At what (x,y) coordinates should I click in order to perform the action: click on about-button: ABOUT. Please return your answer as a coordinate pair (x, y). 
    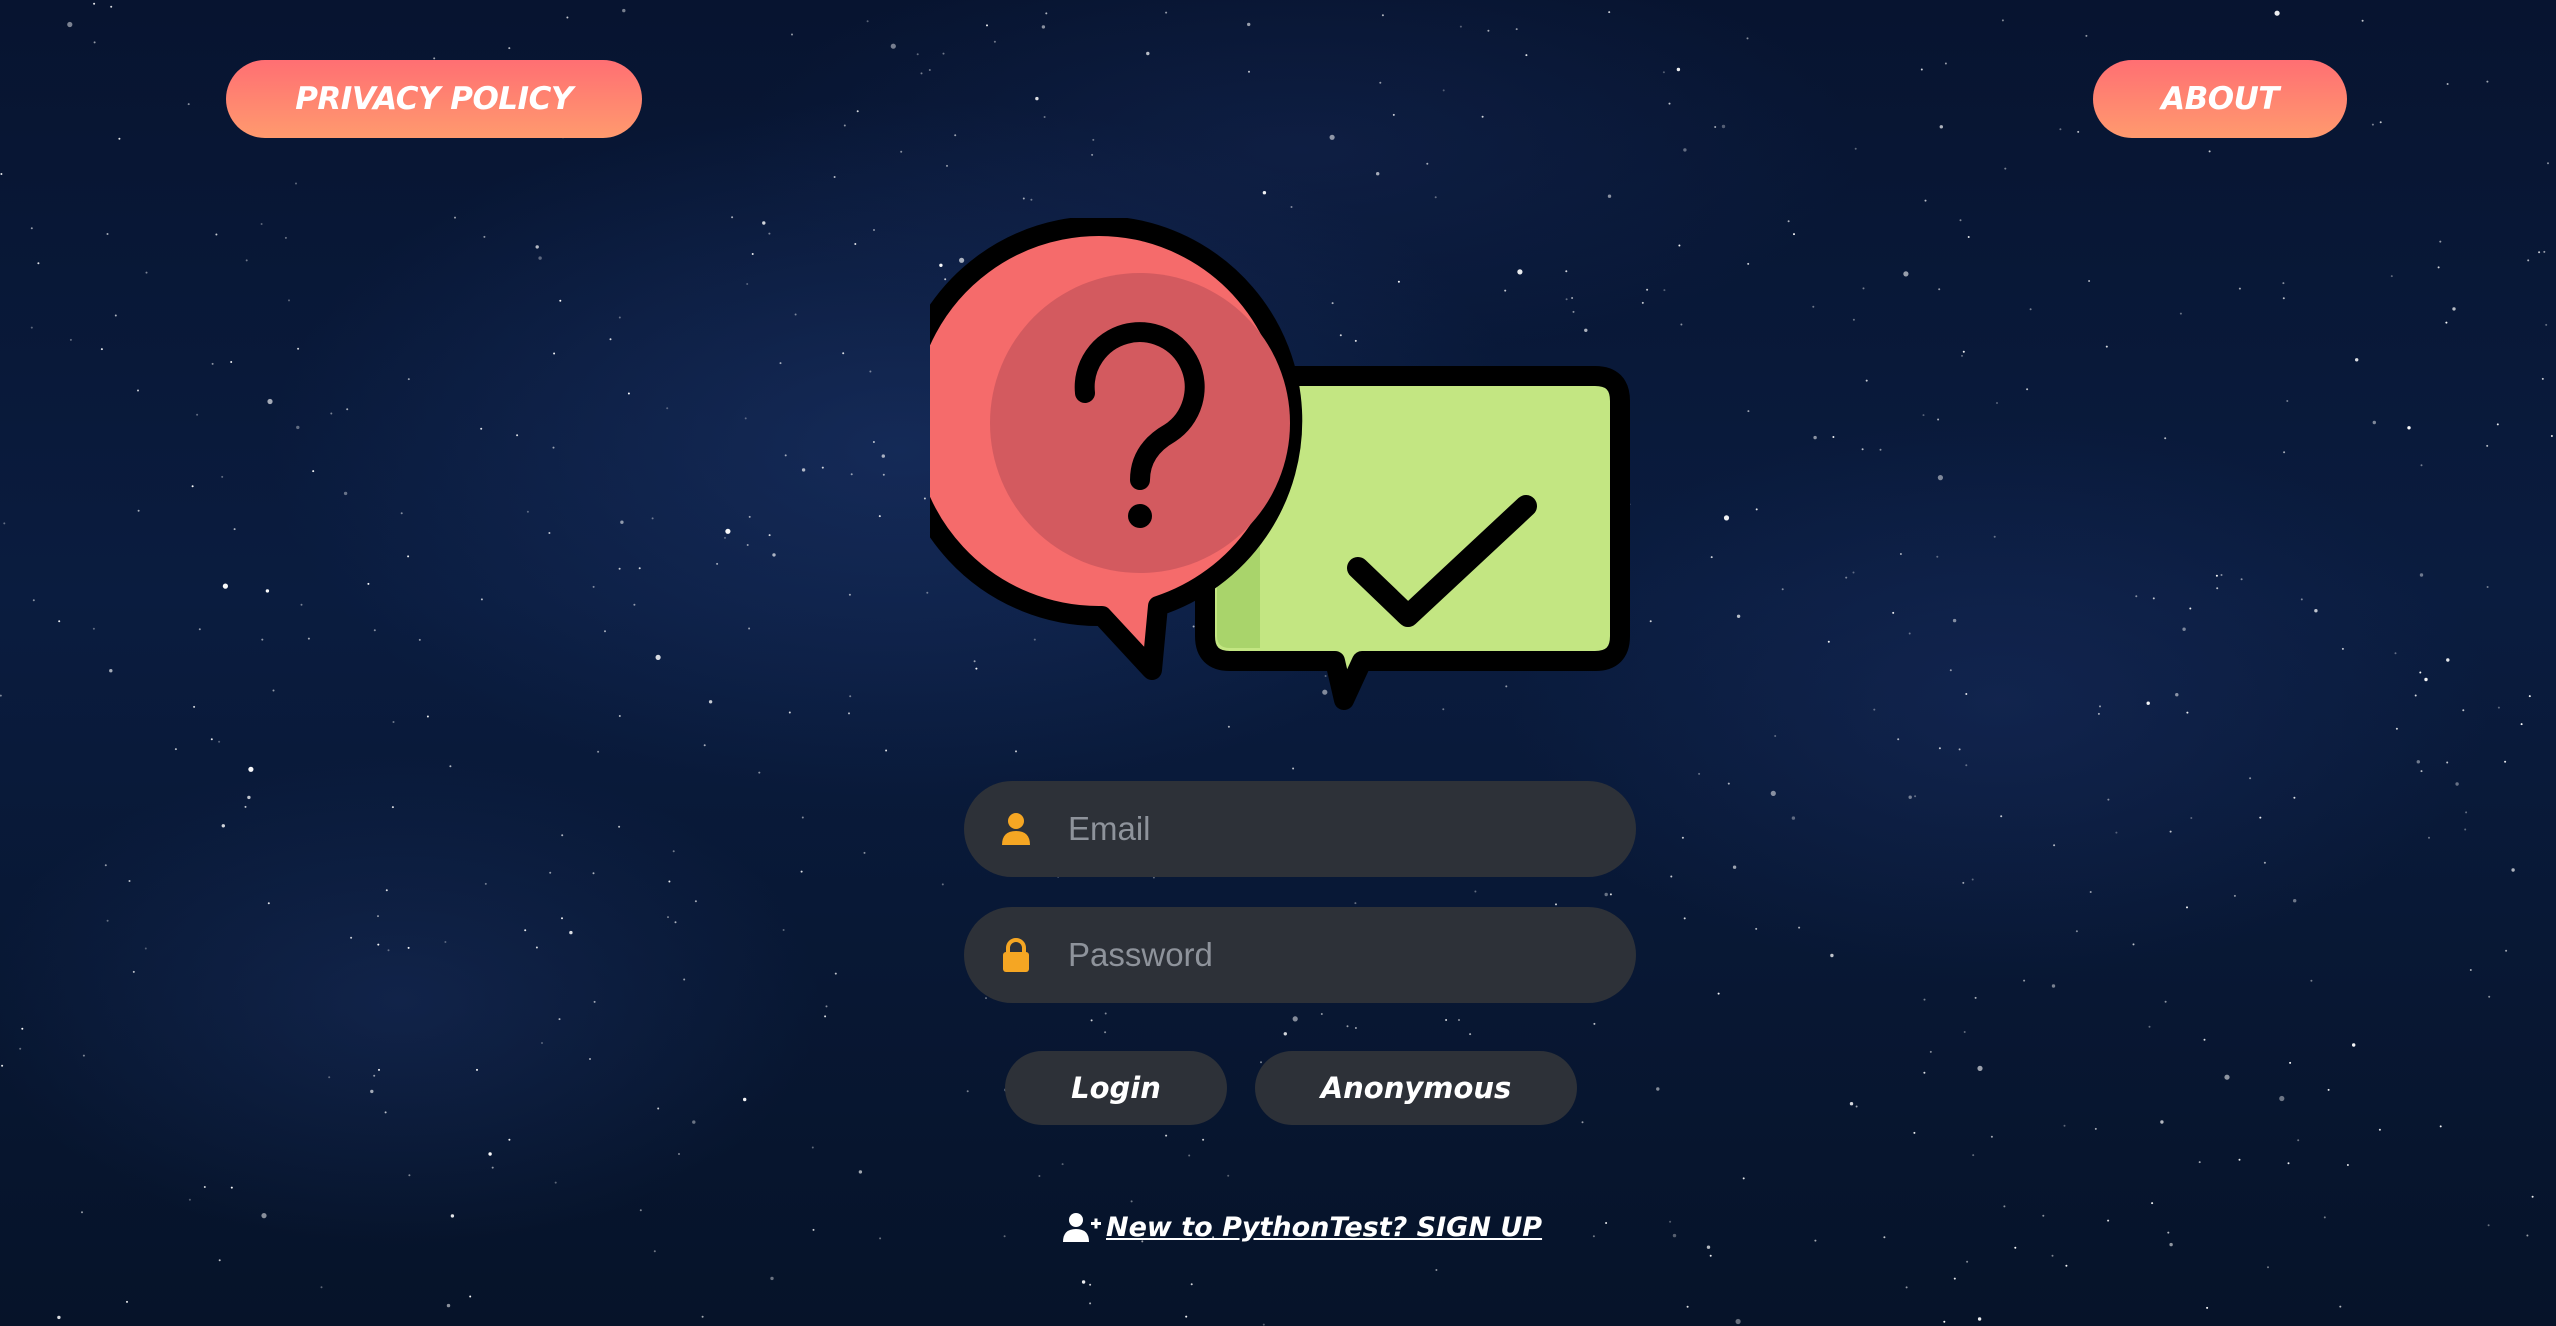
    Looking at the image, I should click on (2220, 99).